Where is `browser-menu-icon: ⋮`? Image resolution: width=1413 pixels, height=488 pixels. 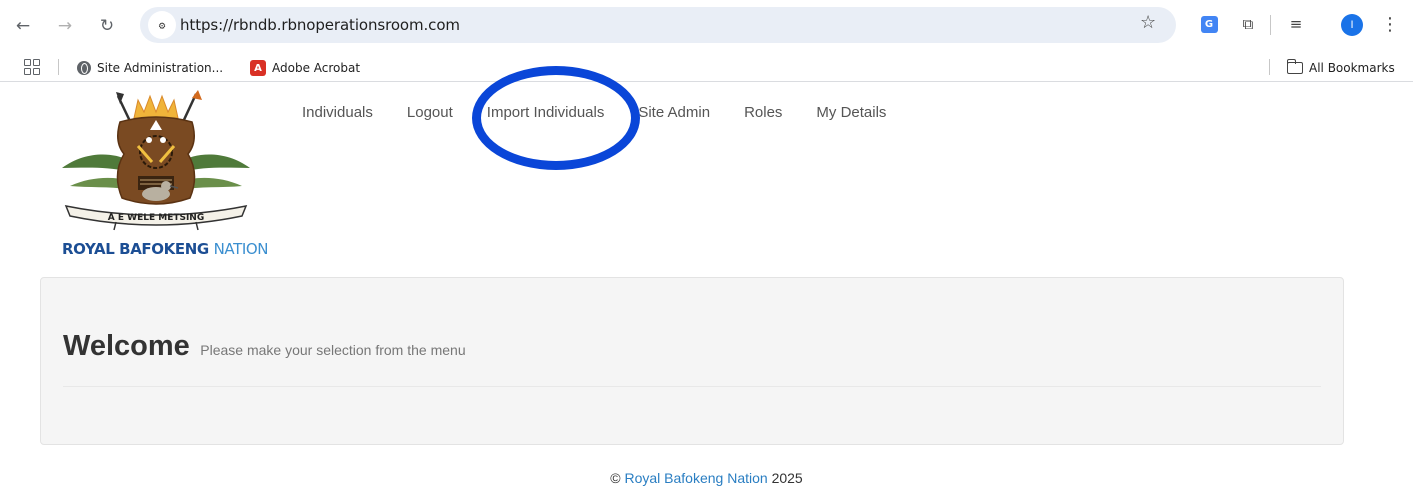 browser-menu-icon: ⋮ is located at coordinates (1390, 24).